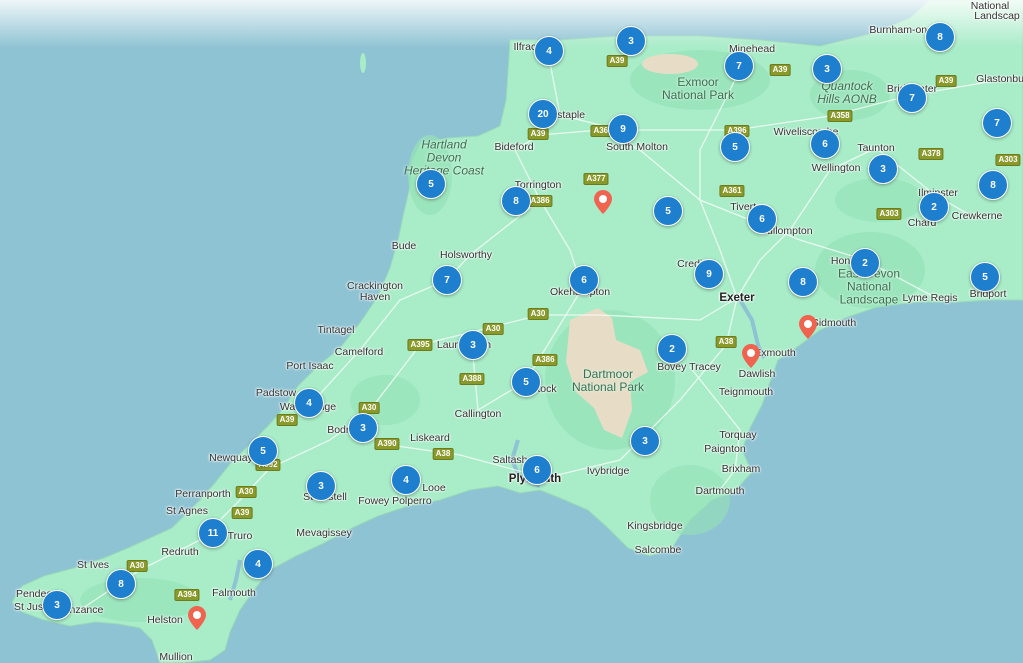 This screenshot has height=663, width=1023. What do you see at coordinates (430, 438) in the screenshot?
I see `place-label-liskeard: Liskeard` at bounding box center [430, 438].